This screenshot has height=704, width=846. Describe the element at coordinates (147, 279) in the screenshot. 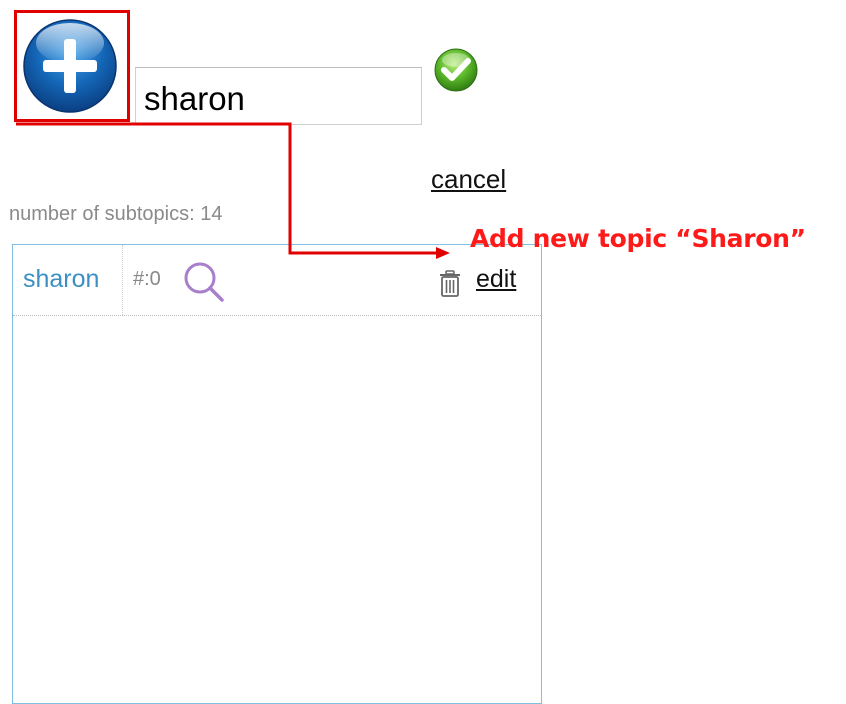

I see `topic-count: #:0` at that location.